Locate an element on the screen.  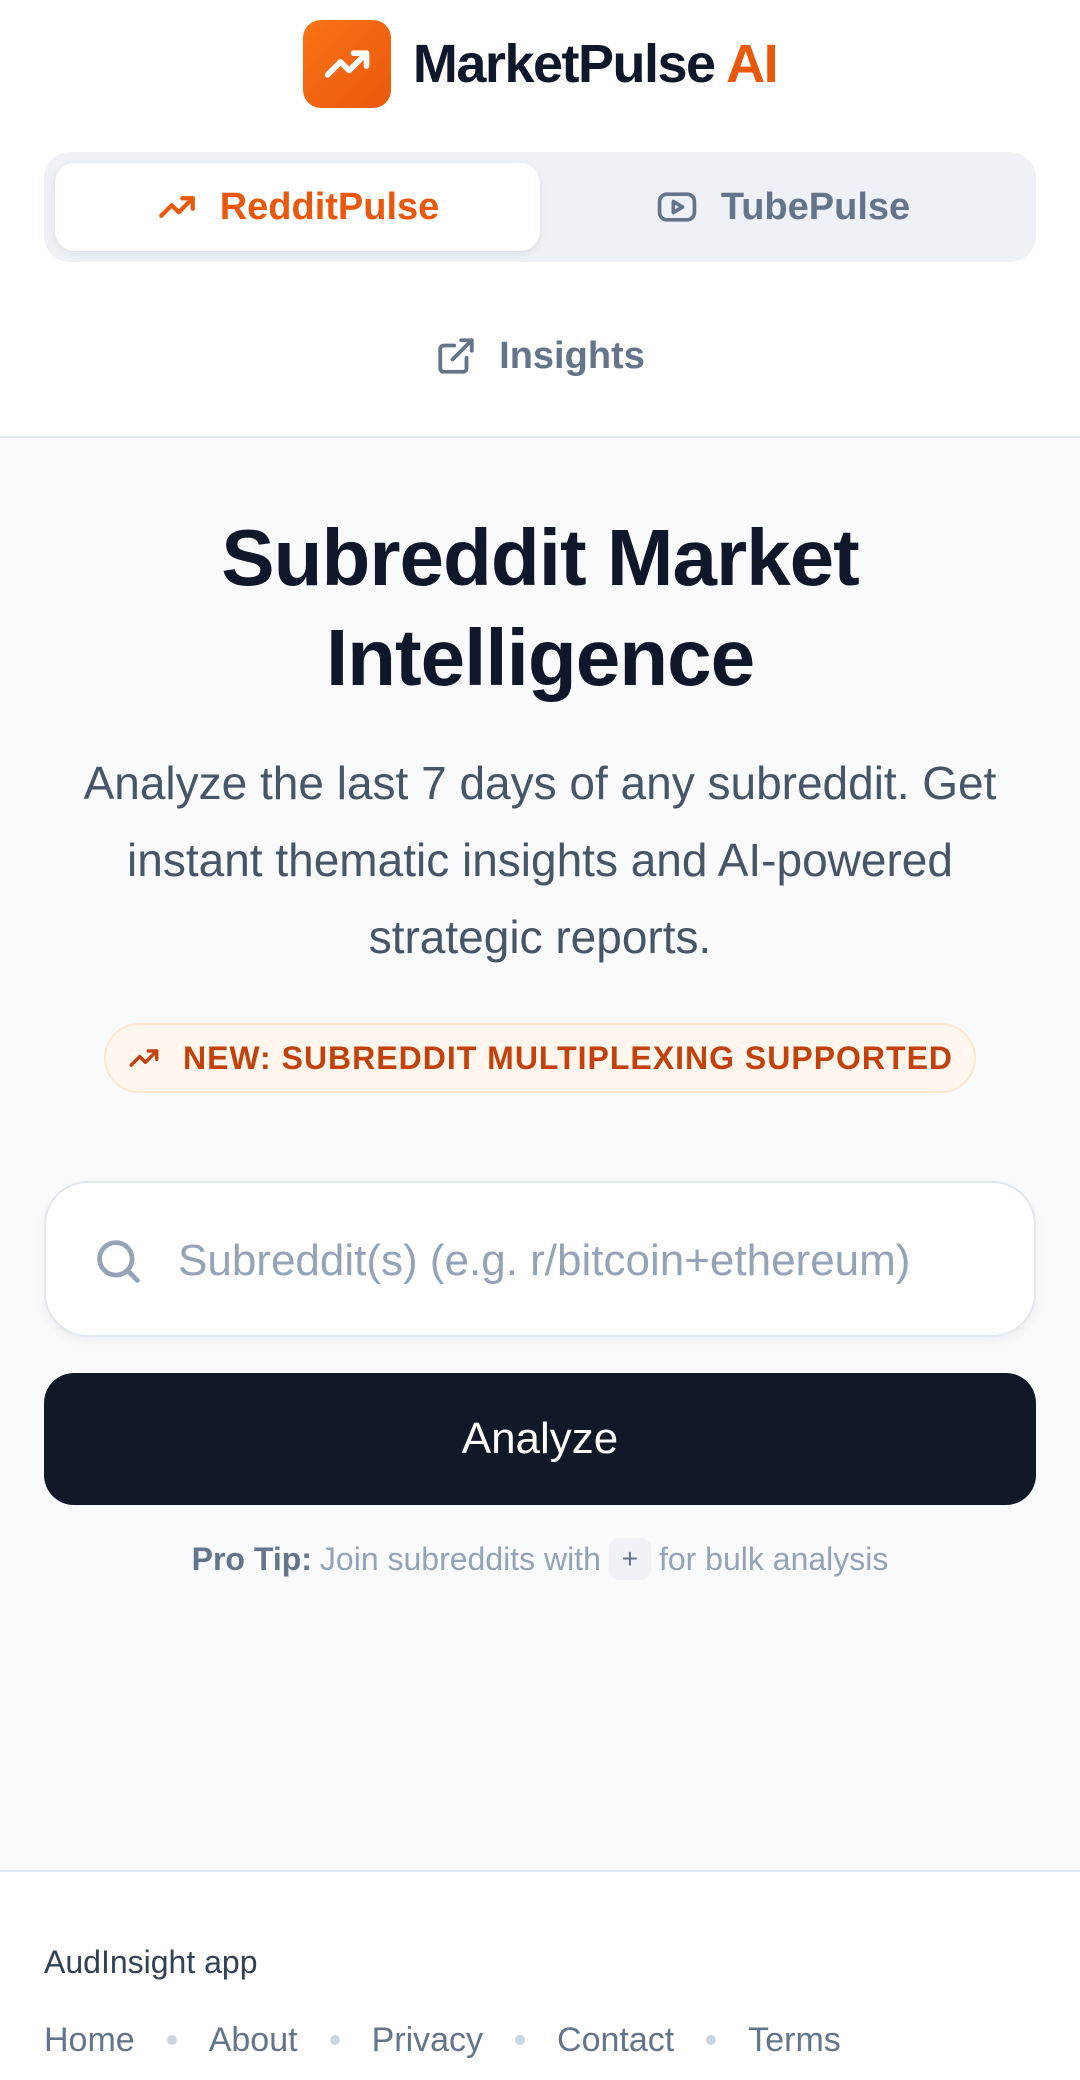
search-icon is located at coordinates (118, 1261).